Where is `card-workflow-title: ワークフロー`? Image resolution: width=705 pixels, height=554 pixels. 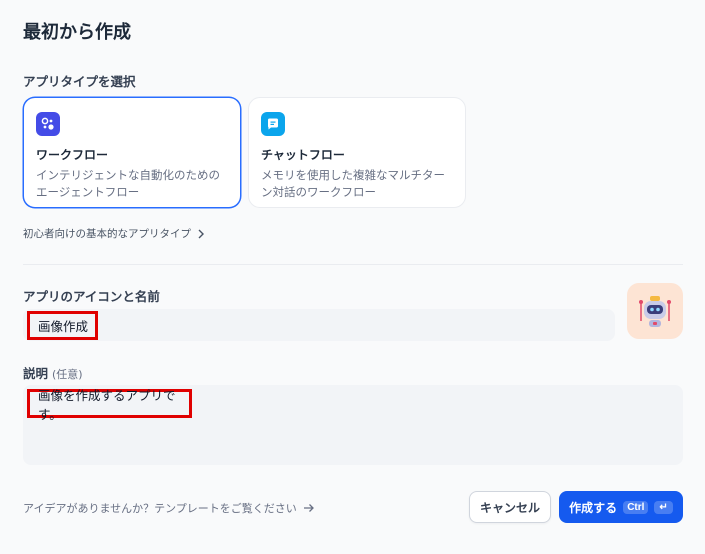
card-workflow-title: ワークフロー is located at coordinates (72, 155).